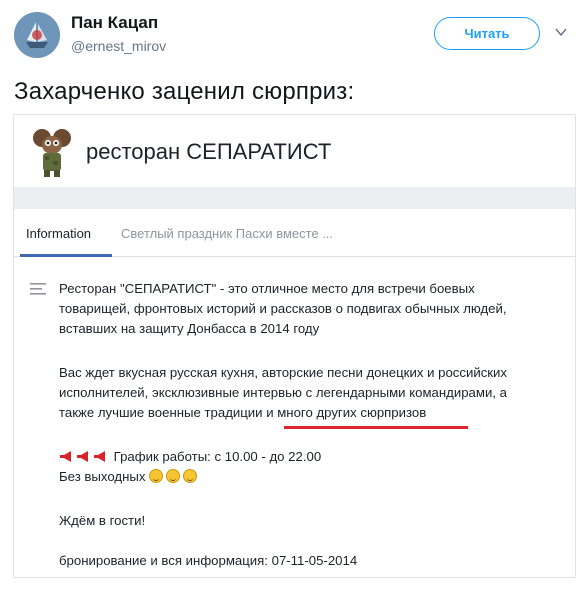 The width and height of the screenshot is (586, 589). Describe the element at coordinates (561, 32) in the screenshot. I see `chevron-down-icon` at that location.